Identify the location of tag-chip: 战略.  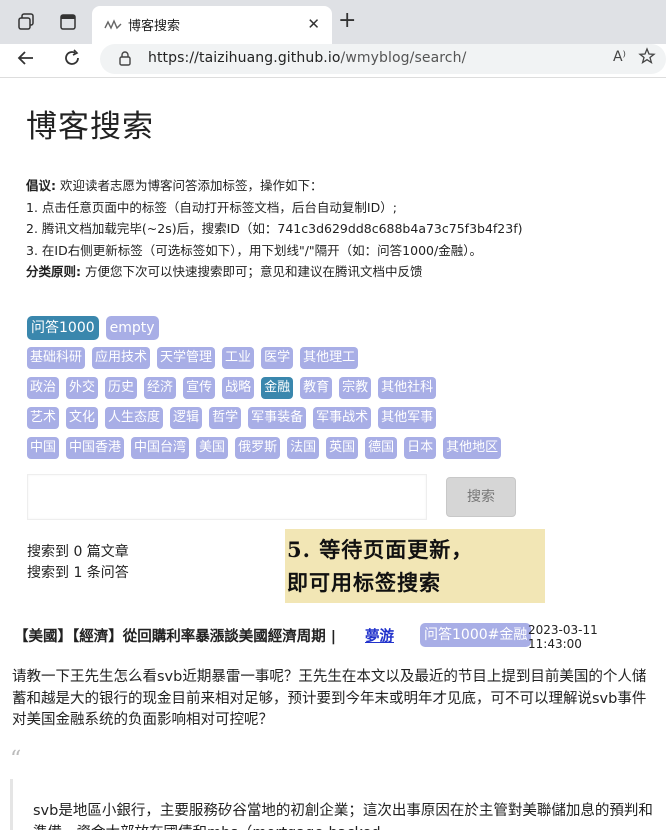
(238, 388).